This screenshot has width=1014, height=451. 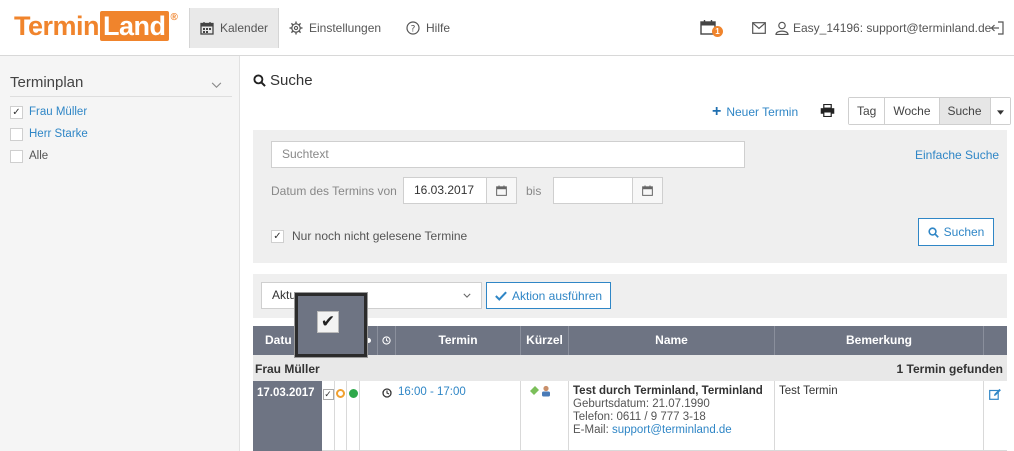 I want to click on sidebar-collapse-button, so click(x=216, y=85).